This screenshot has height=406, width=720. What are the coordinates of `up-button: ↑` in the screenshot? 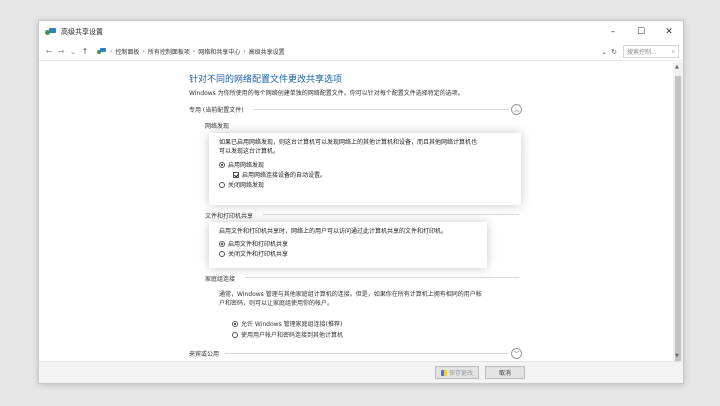 It's located at (85, 51).